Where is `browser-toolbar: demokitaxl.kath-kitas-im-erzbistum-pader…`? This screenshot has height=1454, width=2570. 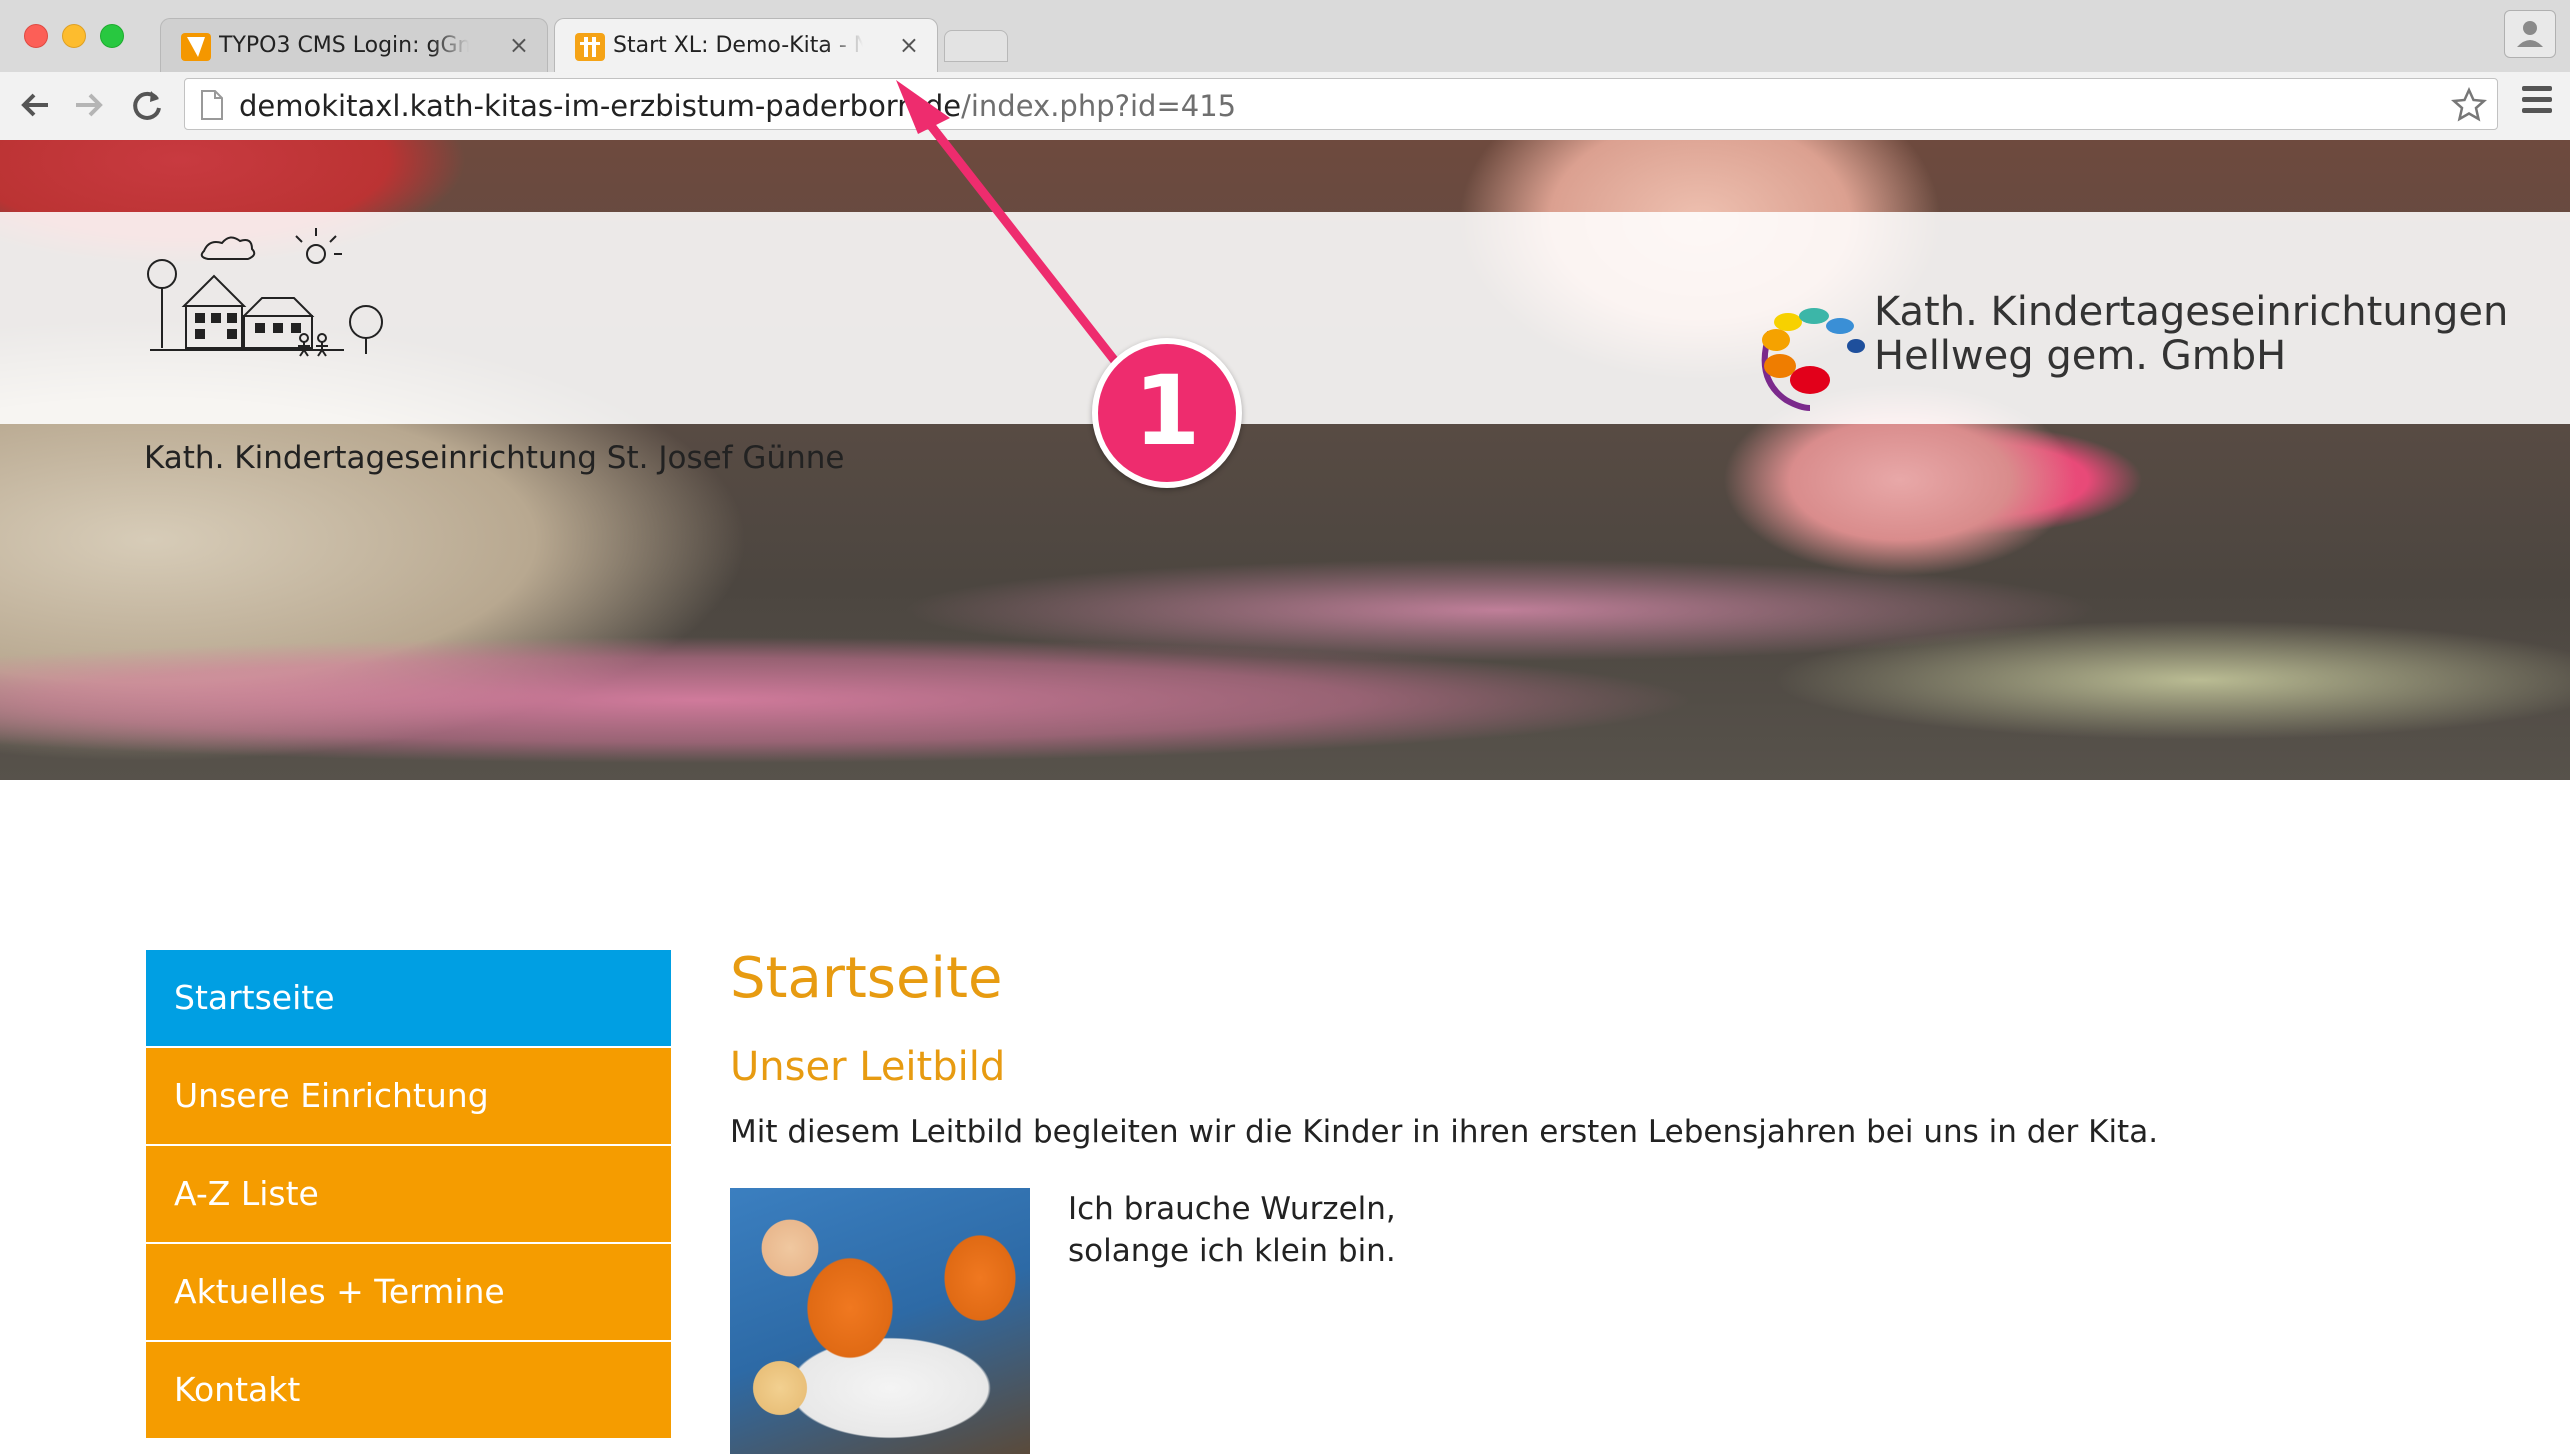 browser-toolbar: demokitaxl.kath-kitas-im-erzbistum-pader… is located at coordinates (1285, 106).